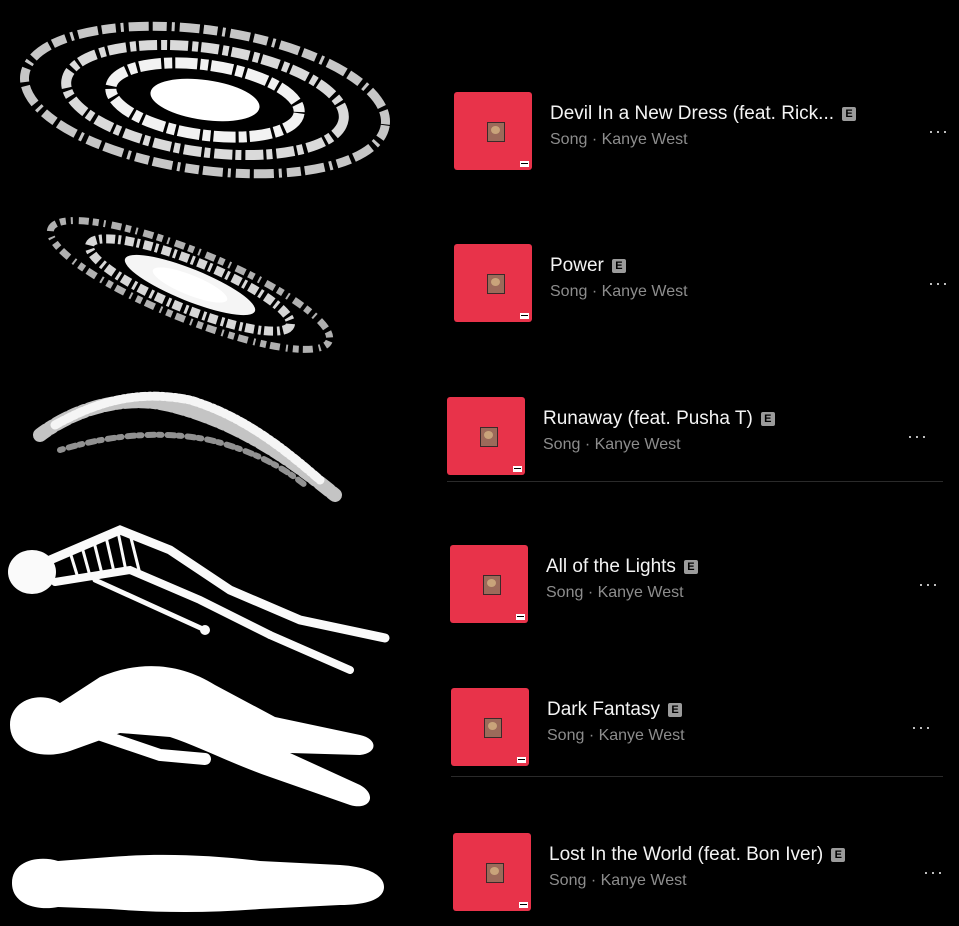  What do you see at coordinates (704, 284) in the screenshot?
I see `list-item: Power E Song · Kanye West ···` at bounding box center [704, 284].